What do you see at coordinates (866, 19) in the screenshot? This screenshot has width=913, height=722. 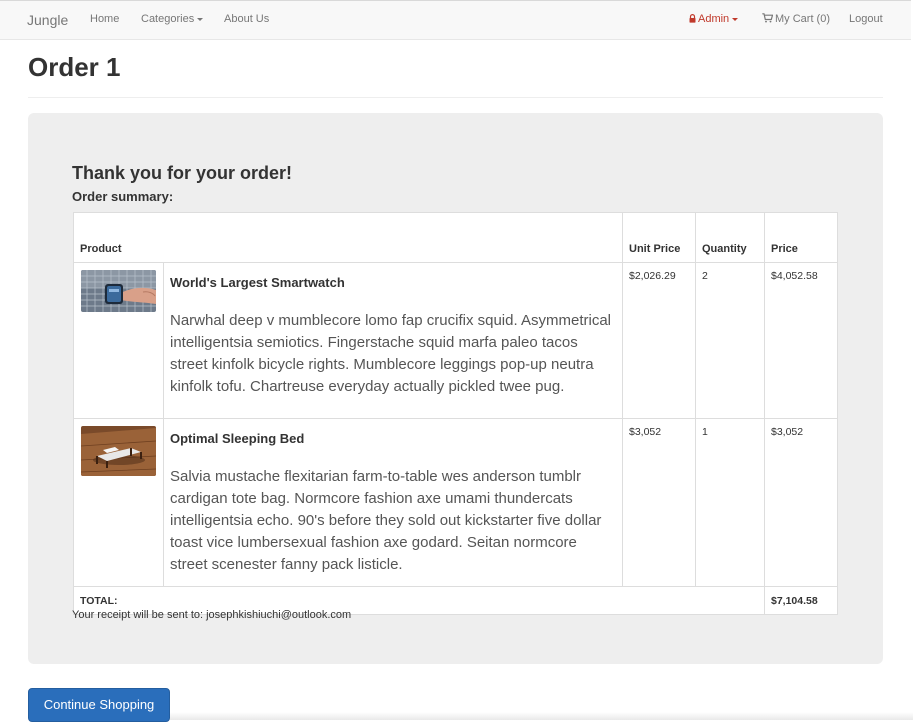 I see `nav-logout: Logout` at bounding box center [866, 19].